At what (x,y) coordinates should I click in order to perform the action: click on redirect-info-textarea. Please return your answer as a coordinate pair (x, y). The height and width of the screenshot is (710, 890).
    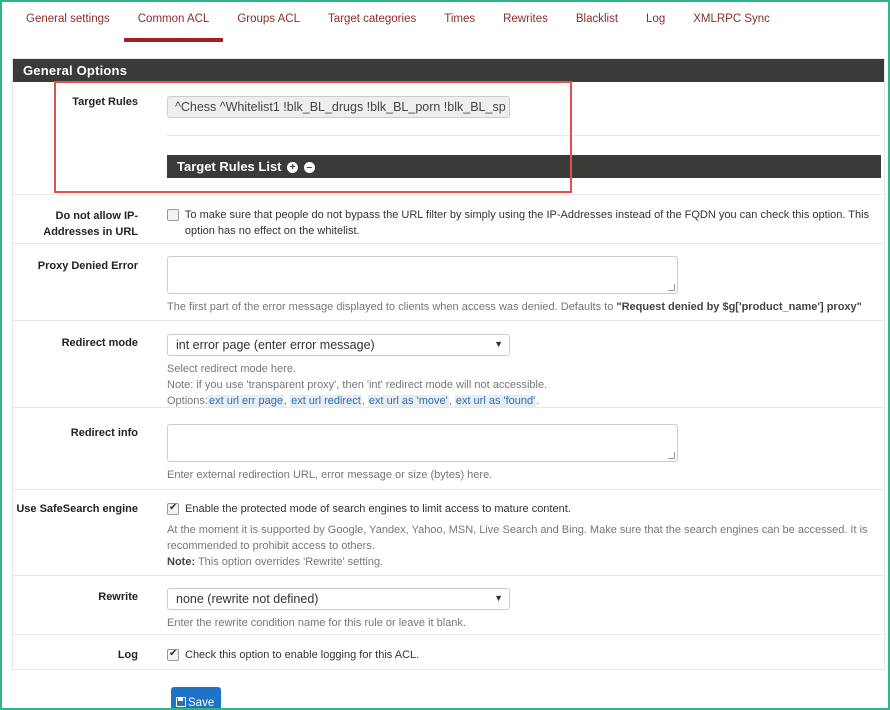
    Looking at the image, I should click on (422, 443).